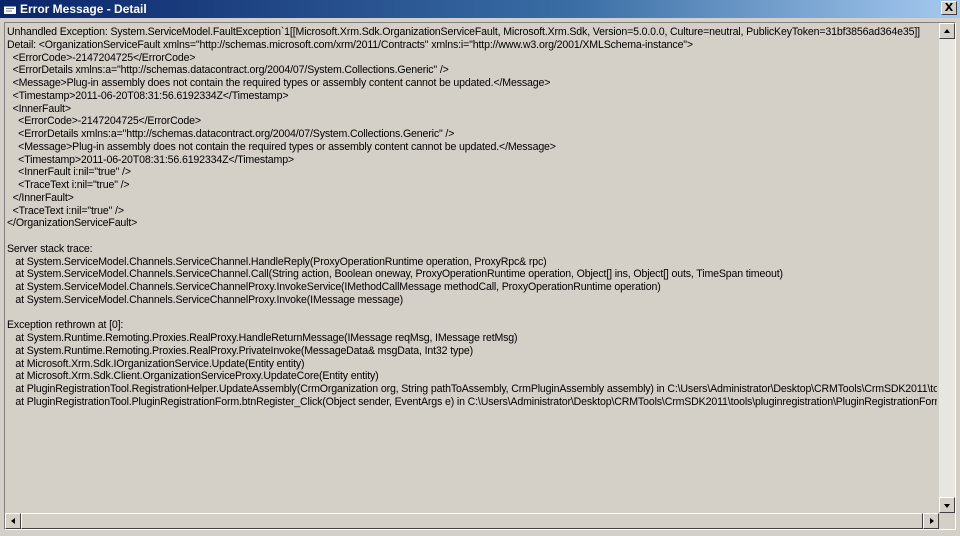 This screenshot has height=536, width=960. Describe the element at coordinates (50, 248) in the screenshot. I see `detail-text-line: Server stack trace:` at that location.